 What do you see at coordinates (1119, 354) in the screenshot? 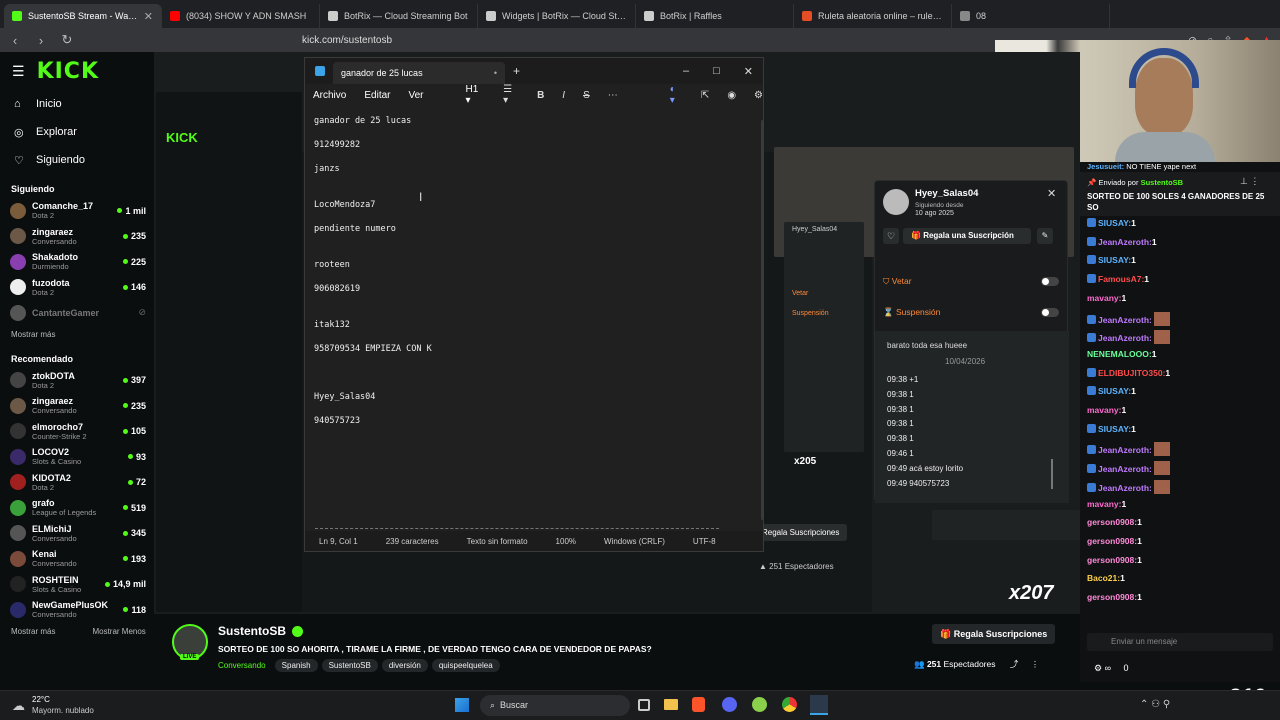
I see `chat-username: NENEMALOOO:` at bounding box center [1119, 354].